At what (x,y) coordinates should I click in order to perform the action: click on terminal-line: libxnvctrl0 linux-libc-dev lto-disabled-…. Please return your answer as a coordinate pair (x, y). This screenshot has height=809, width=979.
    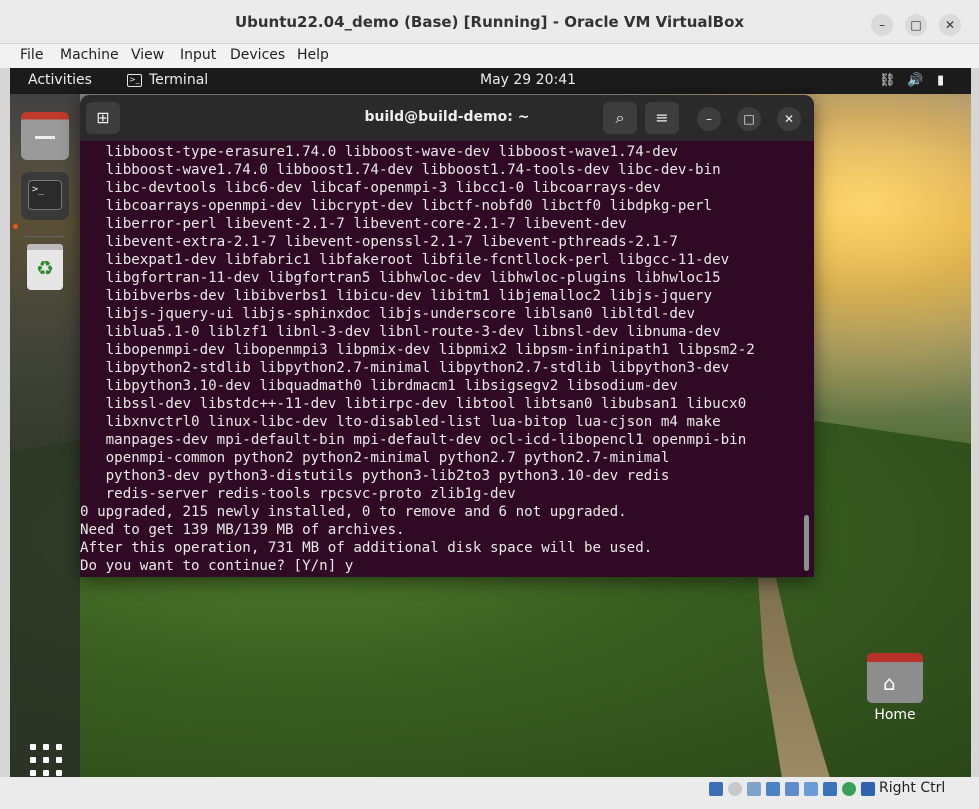
    Looking at the image, I should click on (400, 422).